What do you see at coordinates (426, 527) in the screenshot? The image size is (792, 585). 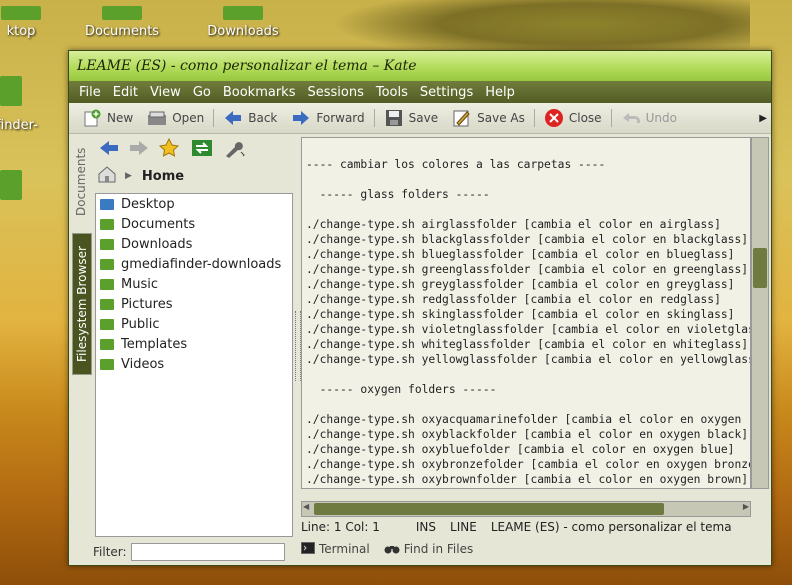 I see `insert-mode: INS` at bounding box center [426, 527].